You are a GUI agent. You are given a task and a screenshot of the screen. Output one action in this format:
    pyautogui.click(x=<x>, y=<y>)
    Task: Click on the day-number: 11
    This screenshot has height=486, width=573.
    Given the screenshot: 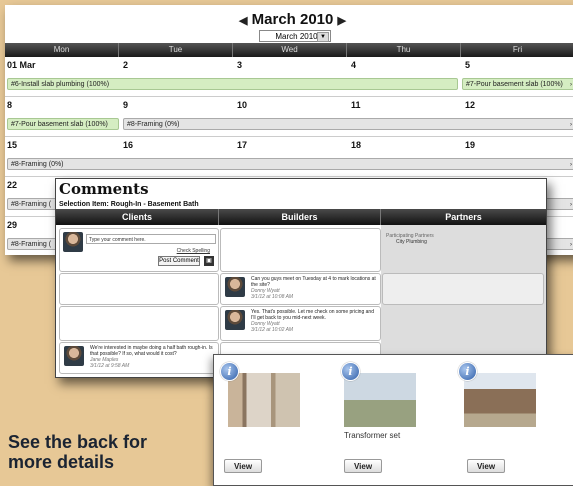 What is the action you would take?
    pyautogui.click(x=356, y=105)
    